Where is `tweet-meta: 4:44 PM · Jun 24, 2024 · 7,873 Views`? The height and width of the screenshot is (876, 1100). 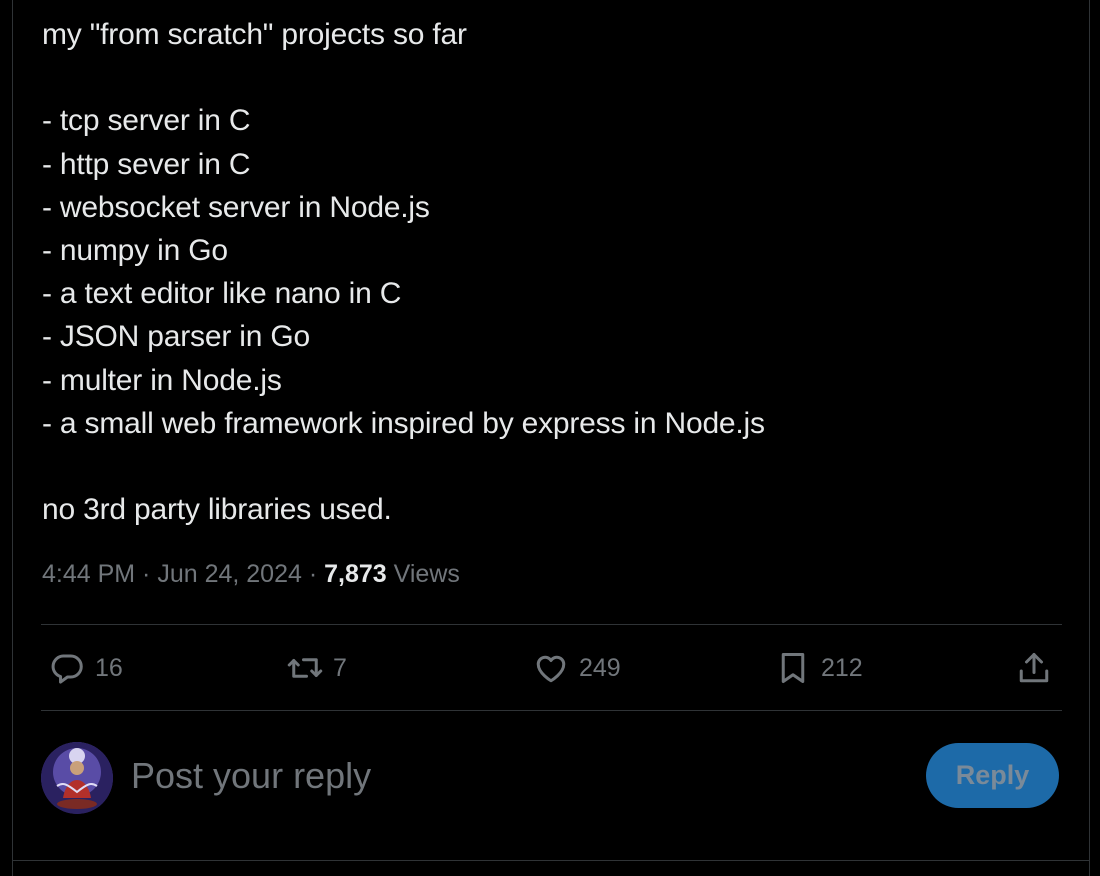 tweet-meta: 4:44 PM · Jun 24, 2024 · 7,873 Views is located at coordinates (251, 574).